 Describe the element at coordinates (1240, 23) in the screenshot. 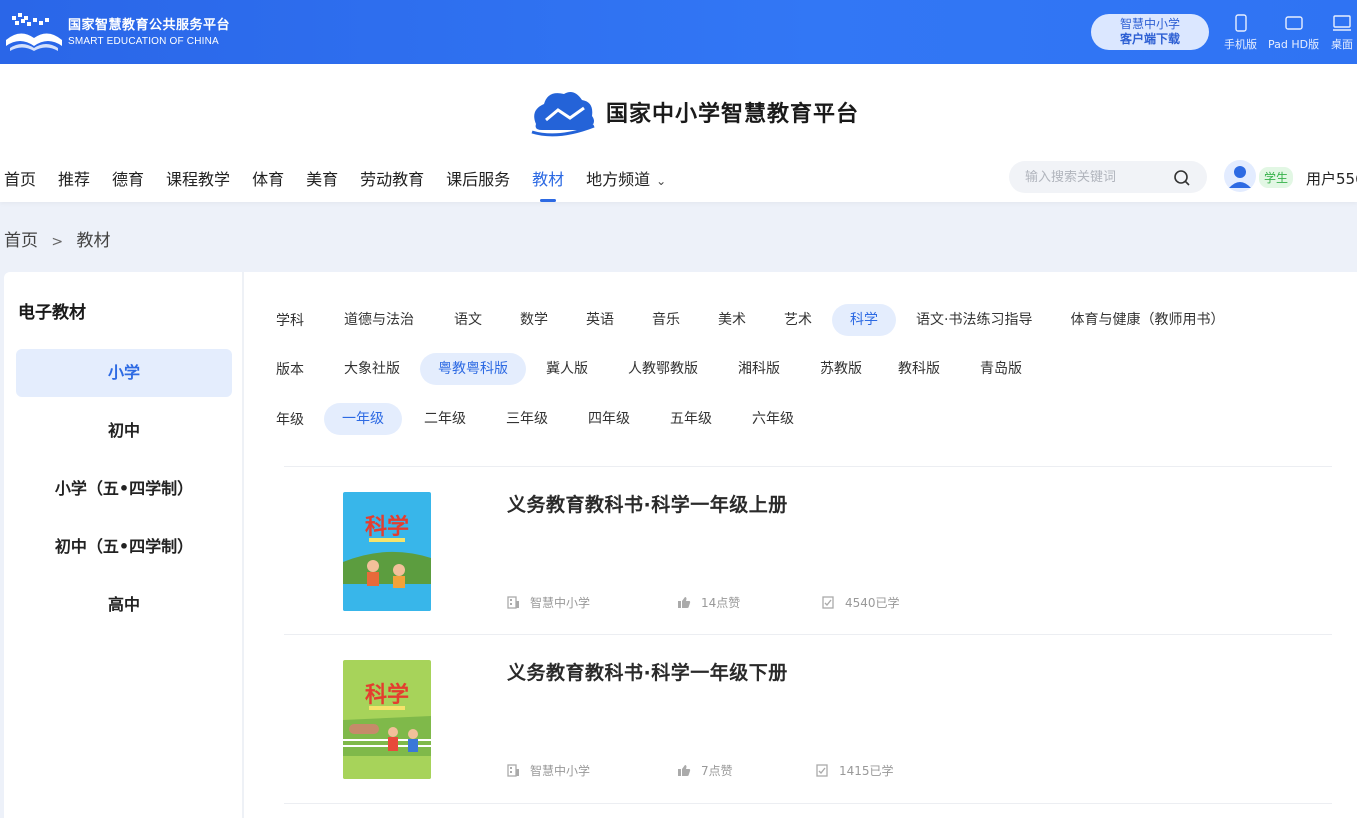

I see `phone-icon` at that location.